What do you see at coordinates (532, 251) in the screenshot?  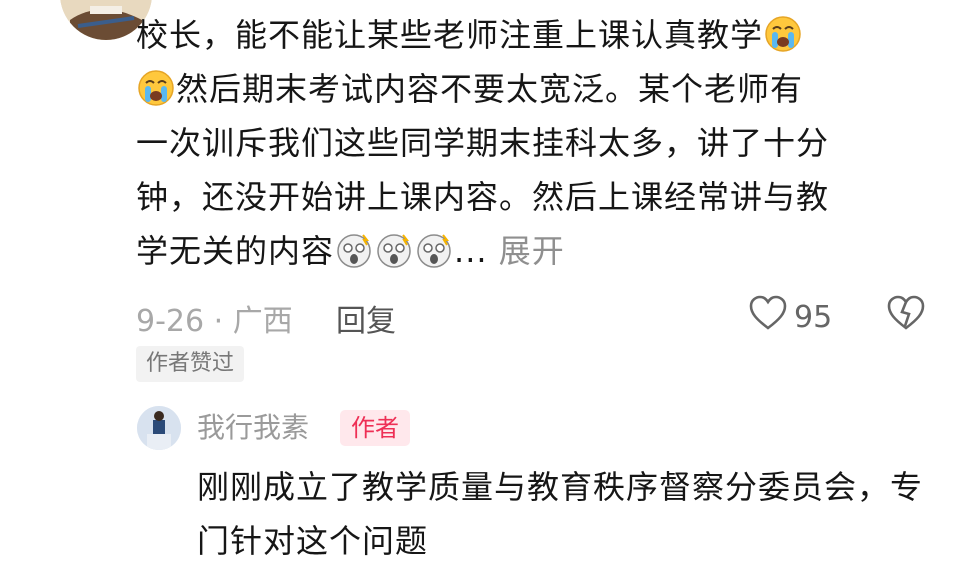 I see `expand-link: 展开` at bounding box center [532, 251].